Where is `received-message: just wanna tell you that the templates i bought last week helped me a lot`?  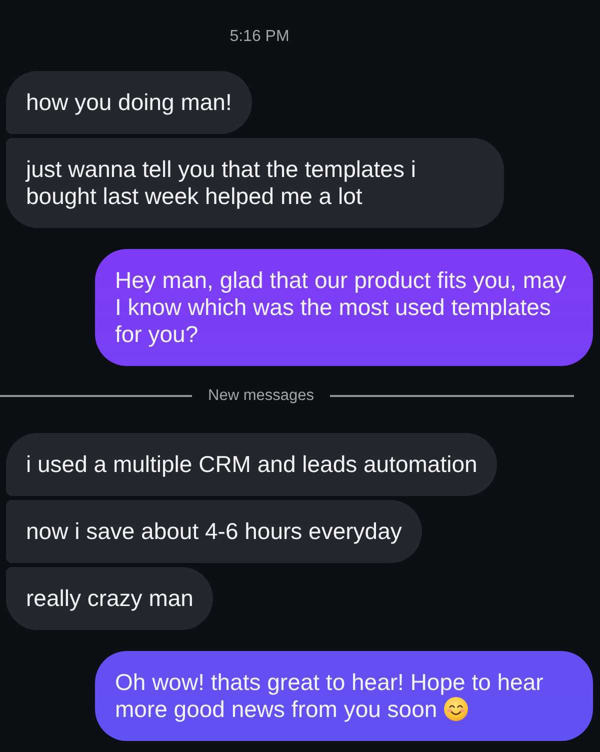 received-message: just wanna tell you that the templates i bought last week helped me a lot is located at coordinates (255, 183).